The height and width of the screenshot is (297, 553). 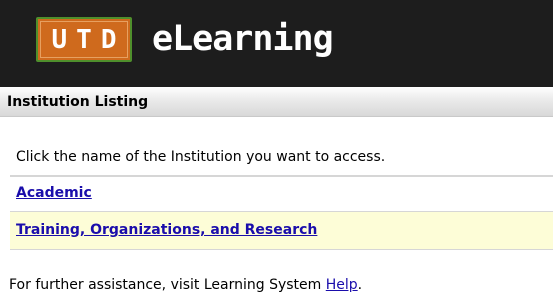 I want to click on institution-link-academic: Academic, so click(x=54, y=193).